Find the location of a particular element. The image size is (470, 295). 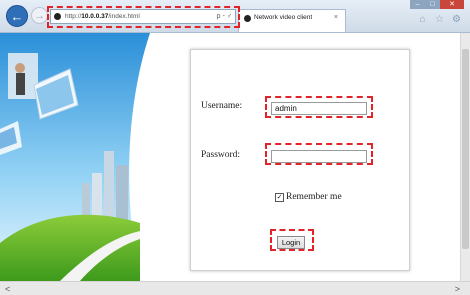

login-button: Login is located at coordinates (291, 242).